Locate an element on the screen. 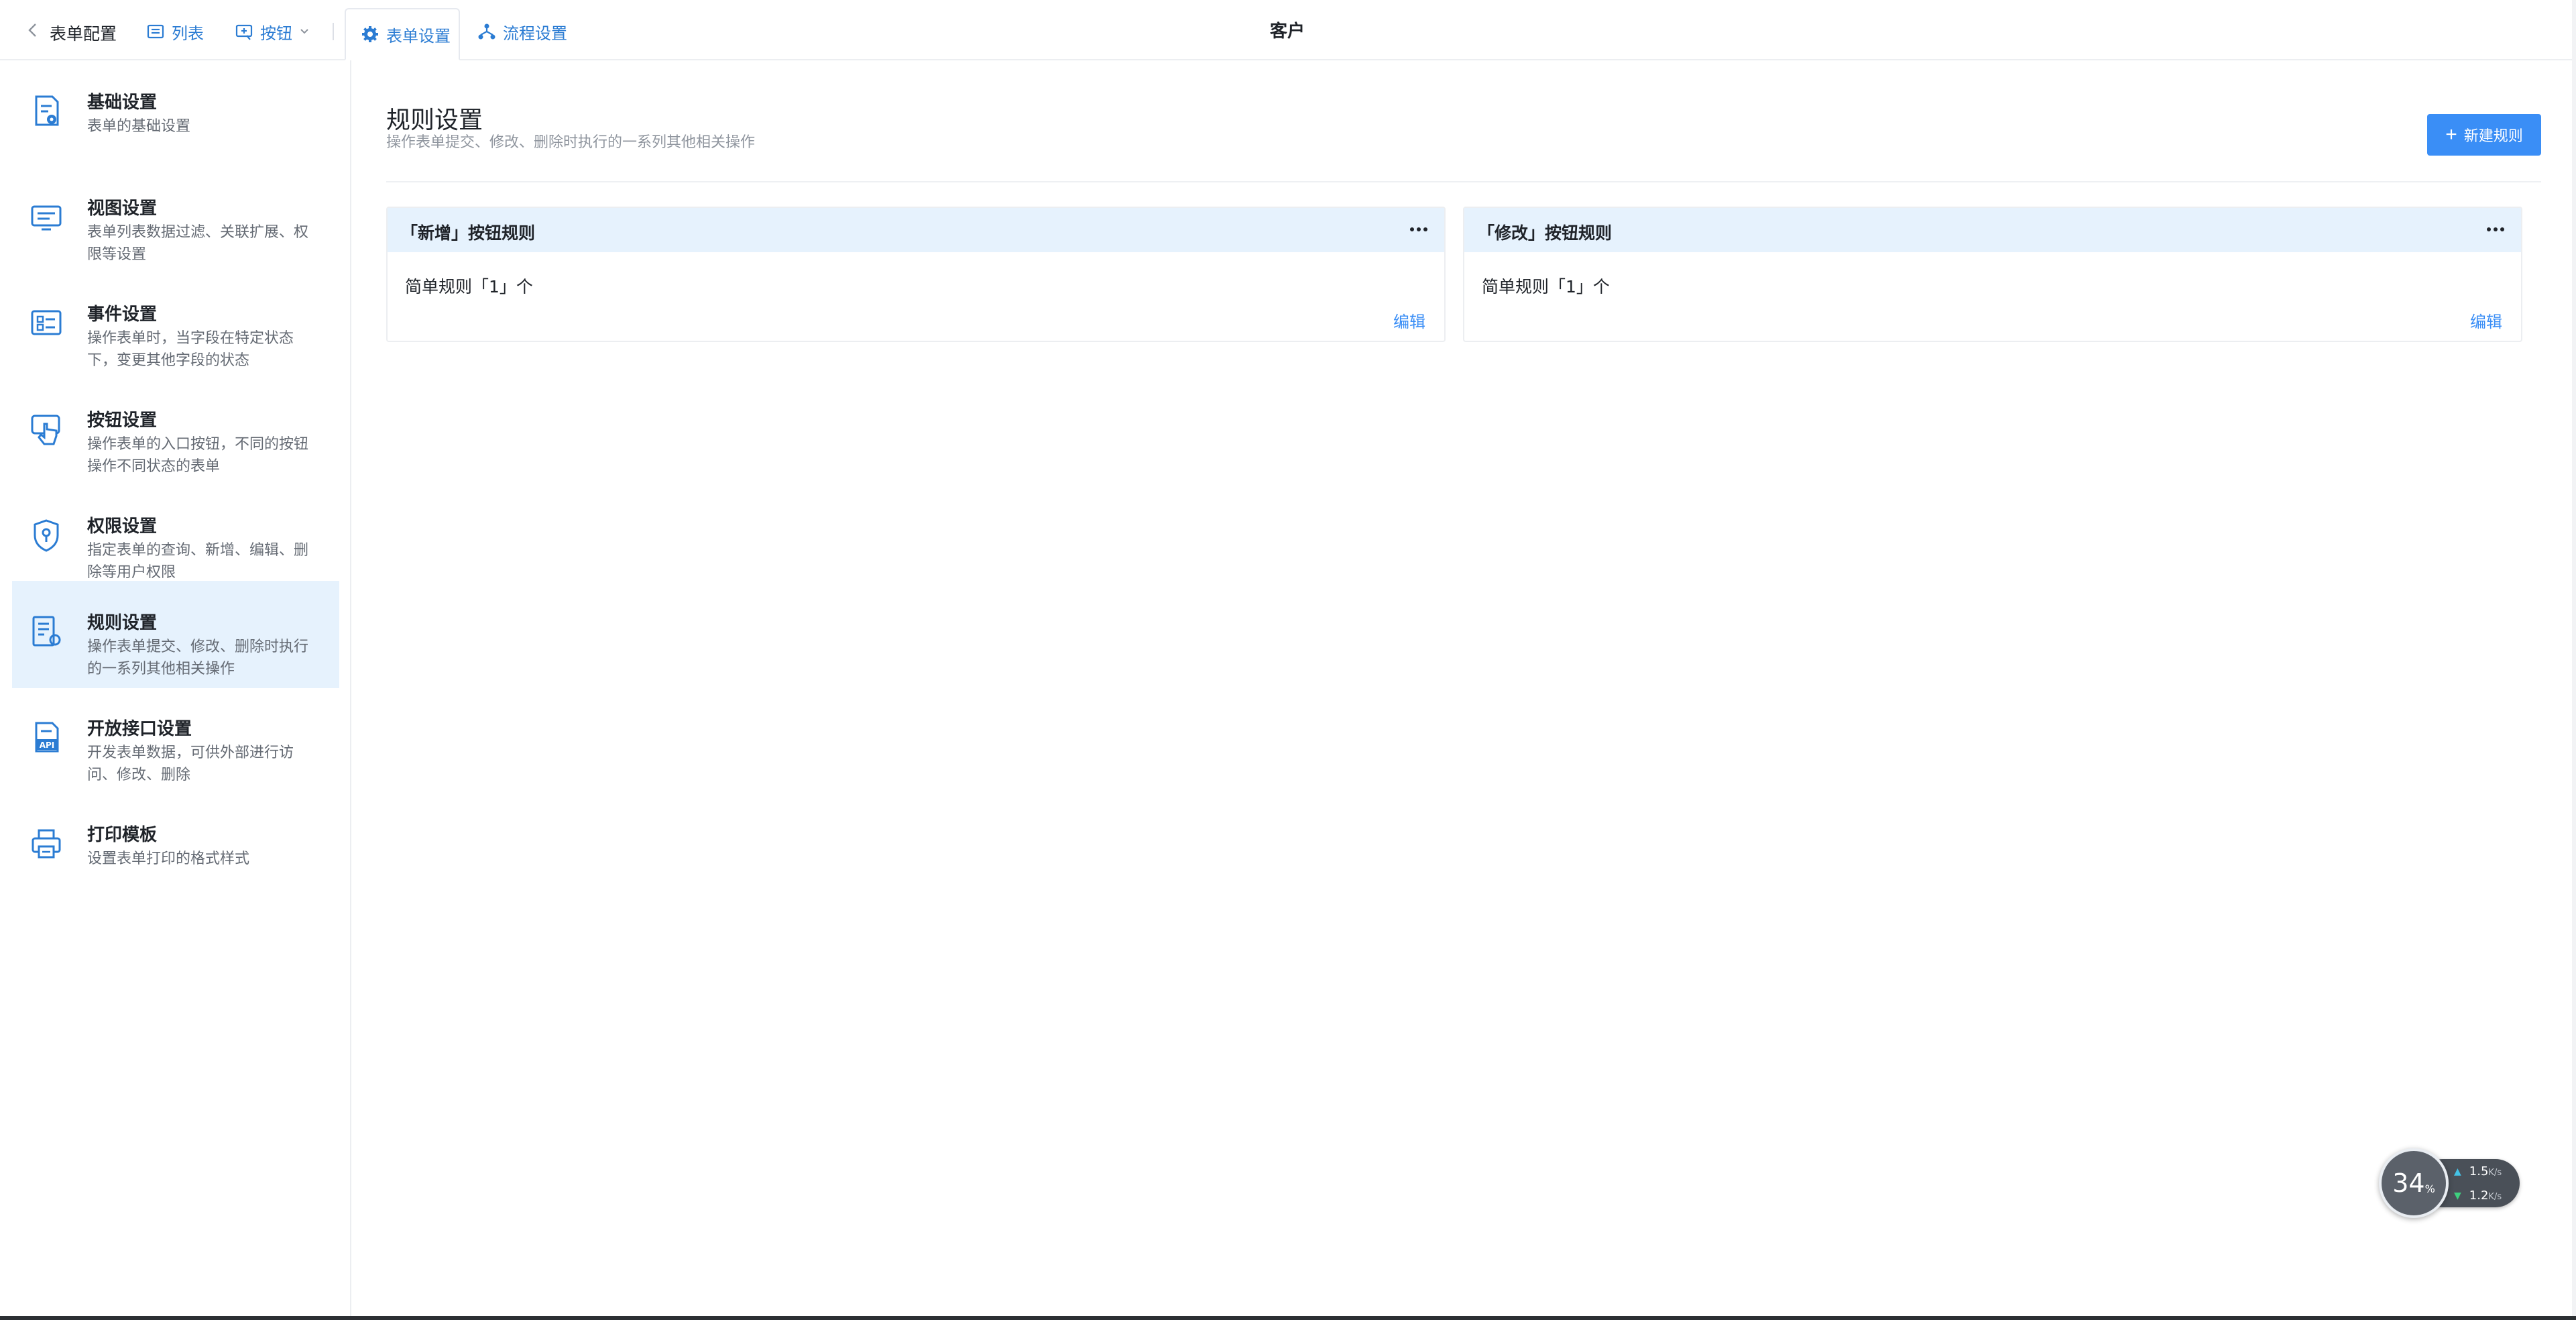  api-icon: API is located at coordinates (47, 737).